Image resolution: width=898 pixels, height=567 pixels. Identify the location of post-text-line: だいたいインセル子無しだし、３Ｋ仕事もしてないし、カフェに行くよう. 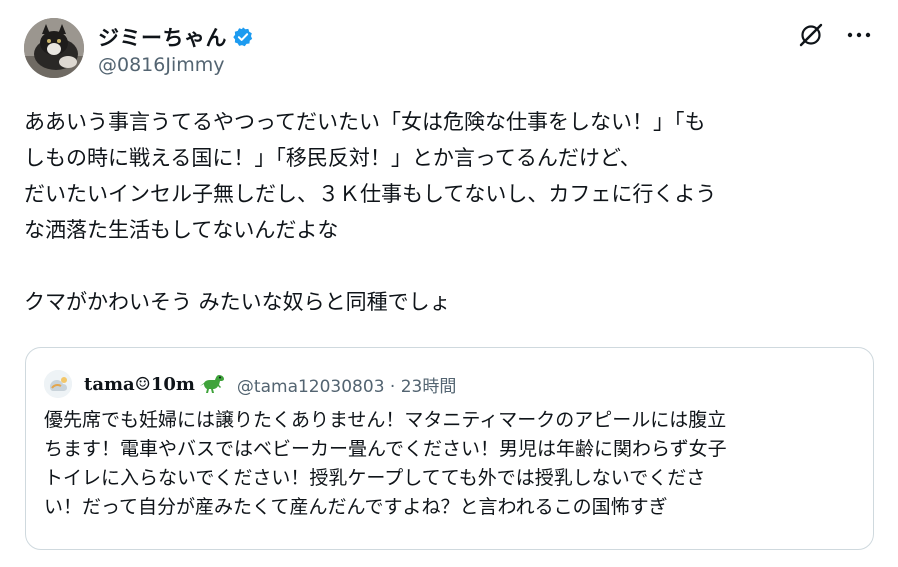
(370, 194).